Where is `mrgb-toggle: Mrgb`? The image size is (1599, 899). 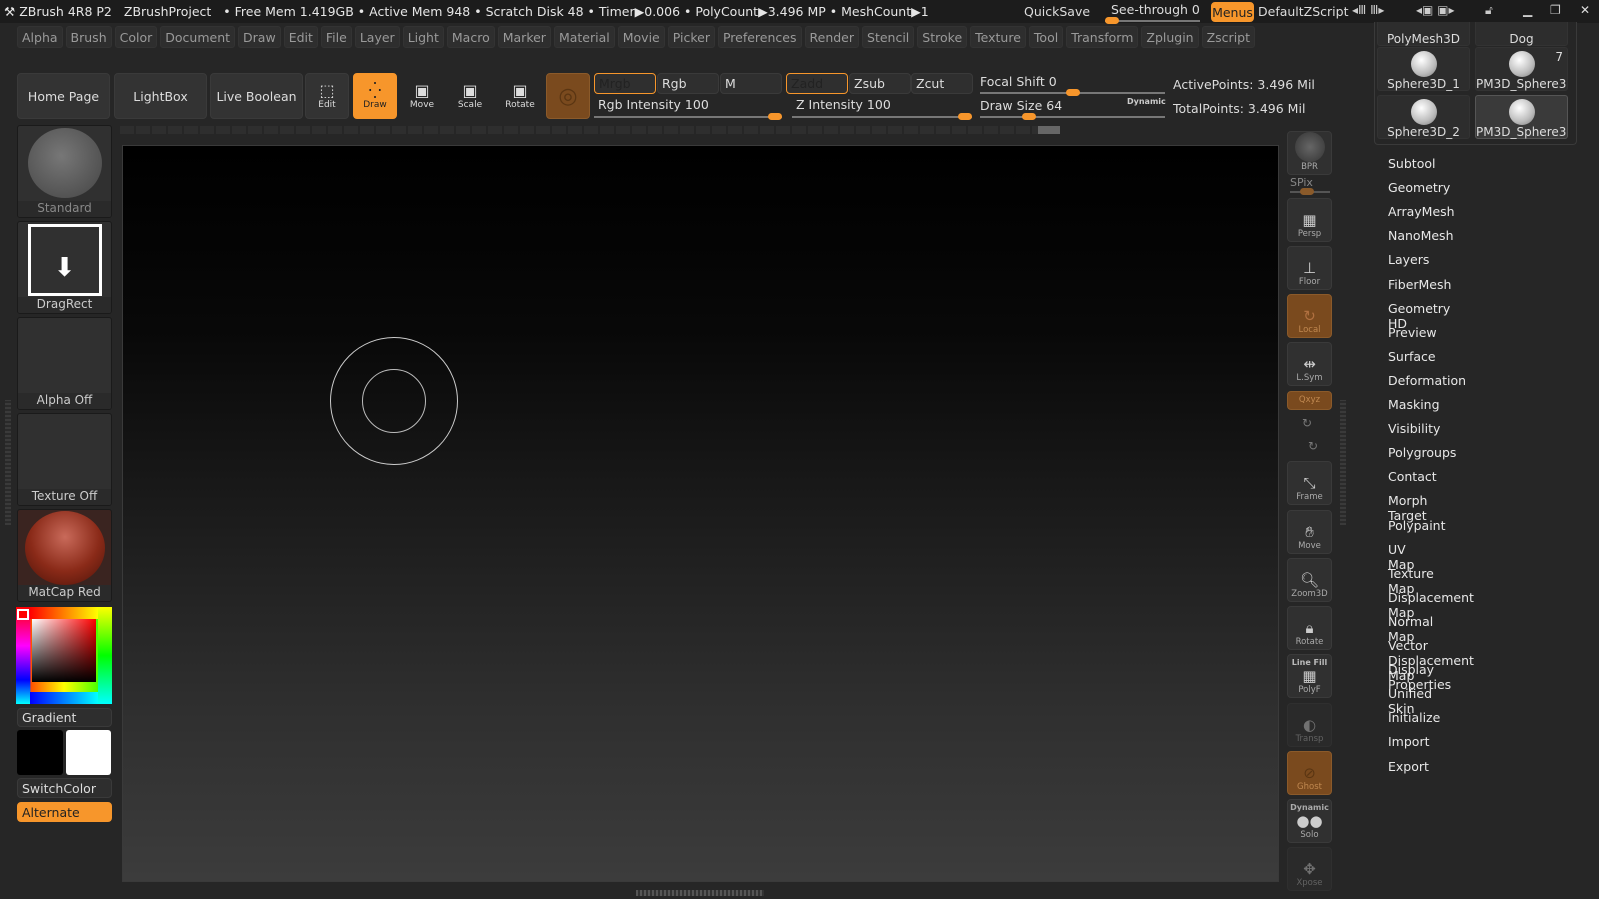
mrgb-toggle: Mrgb is located at coordinates (625, 83).